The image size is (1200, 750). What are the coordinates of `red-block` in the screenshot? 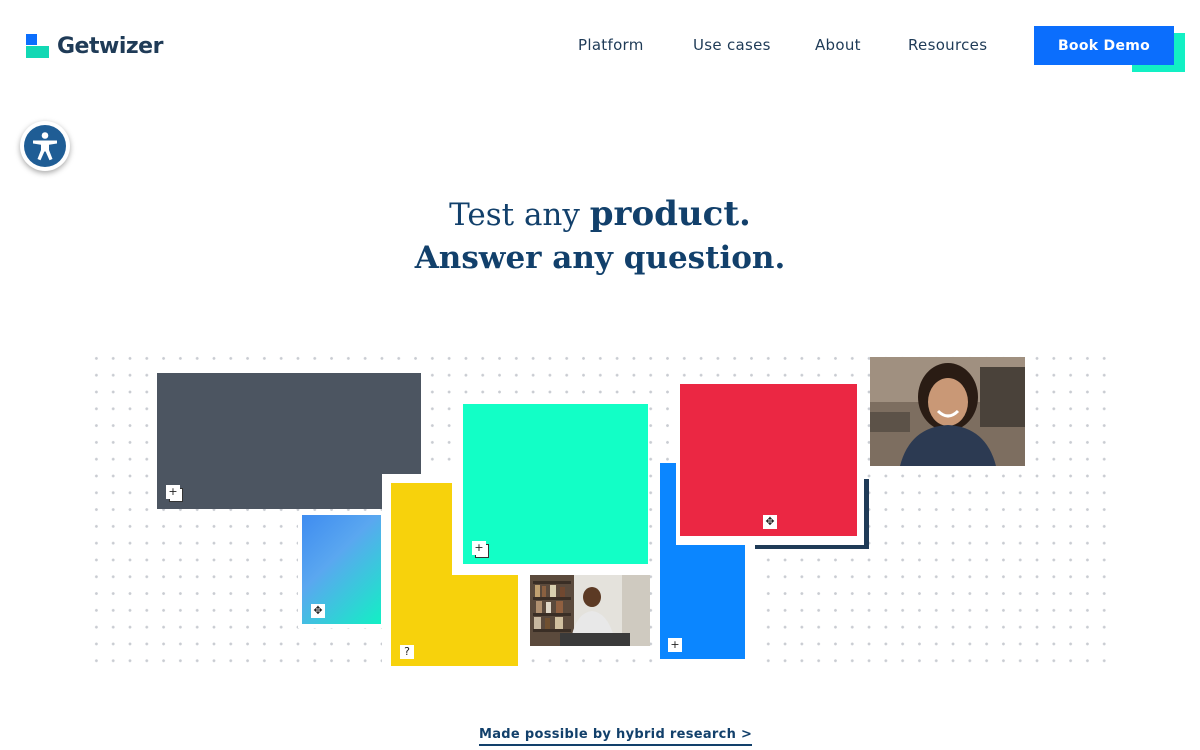 It's located at (768, 460).